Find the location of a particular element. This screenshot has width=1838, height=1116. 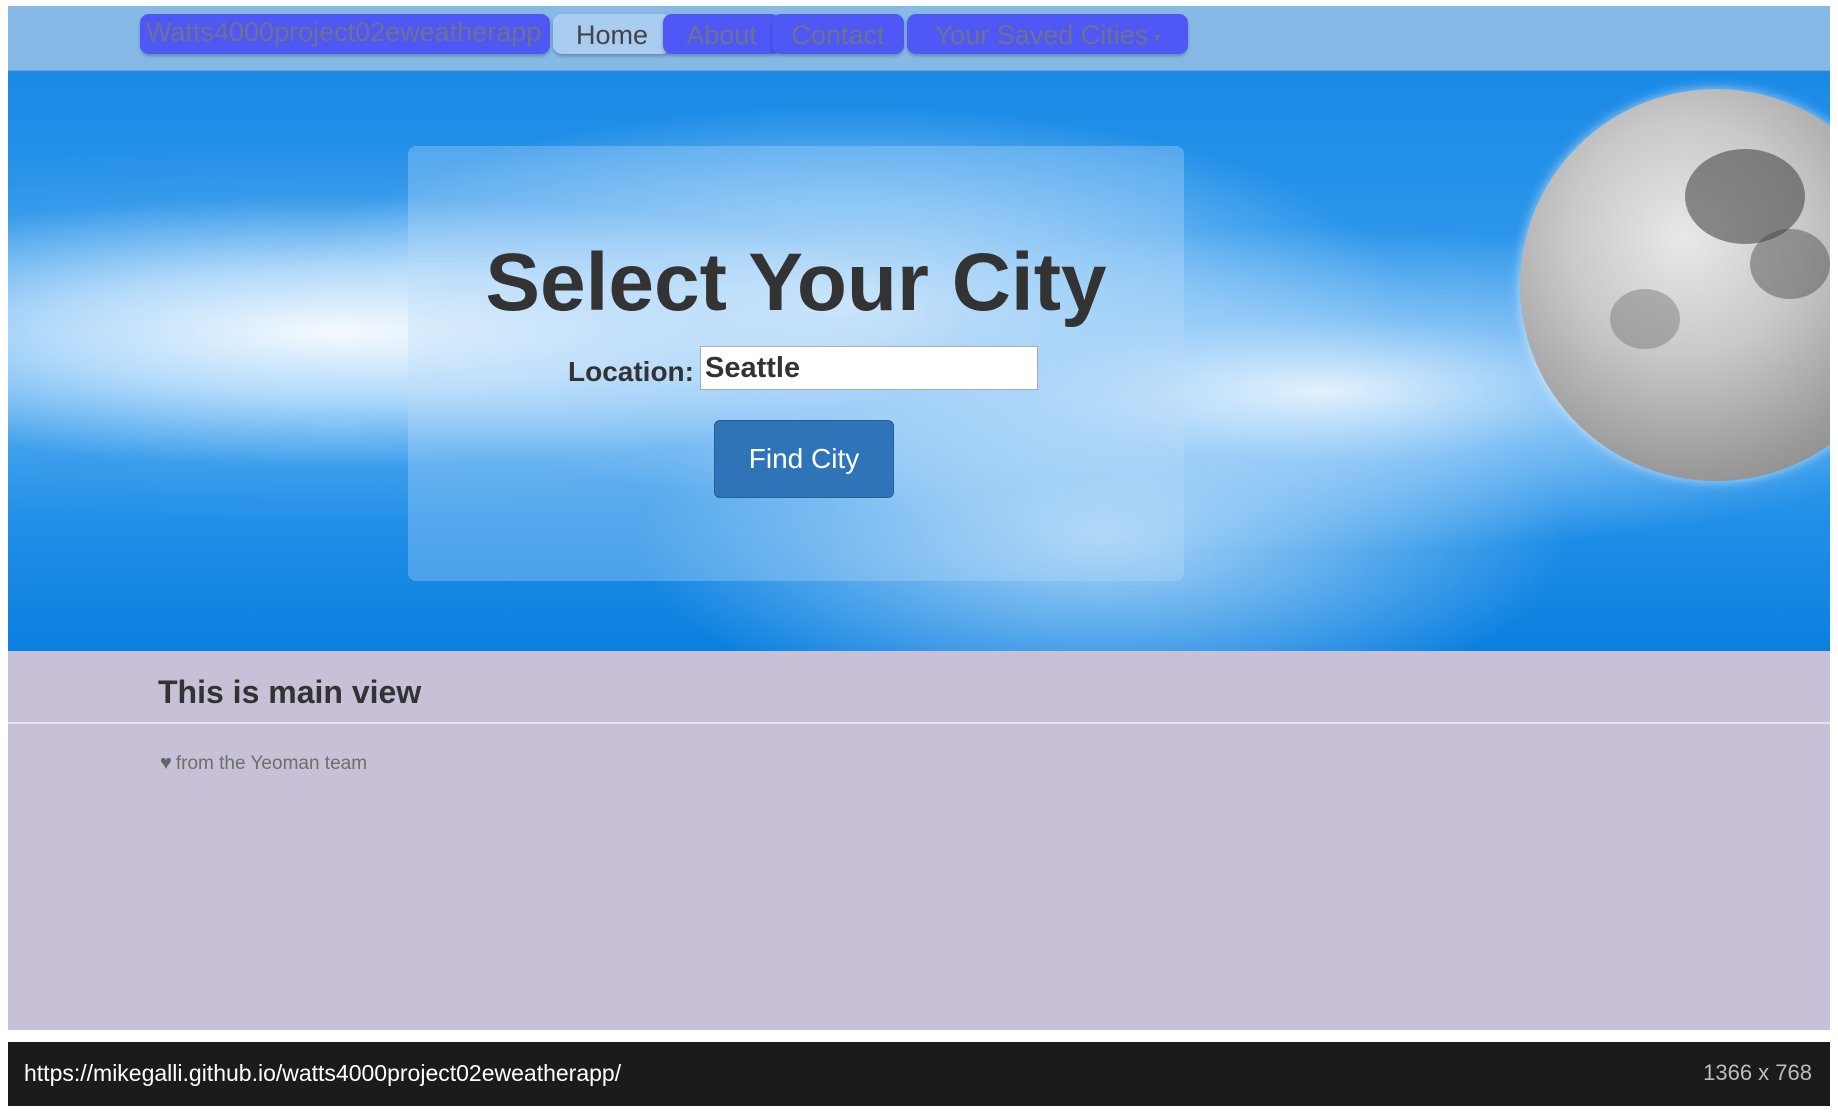

footer: ♥ from the Yeoman team is located at coordinates (263, 763).